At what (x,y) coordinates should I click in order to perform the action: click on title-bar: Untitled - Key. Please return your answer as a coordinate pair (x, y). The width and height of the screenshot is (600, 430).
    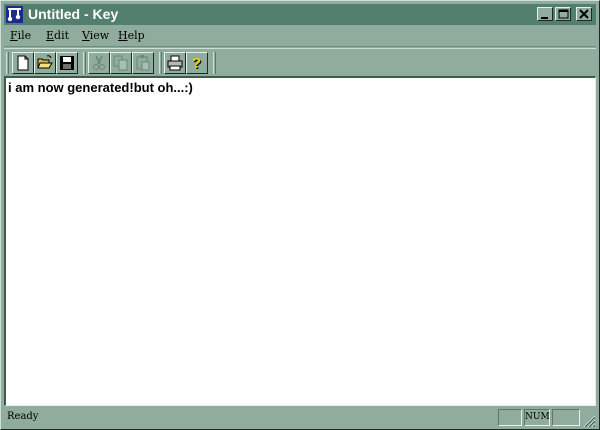
    Looking at the image, I should click on (300, 14).